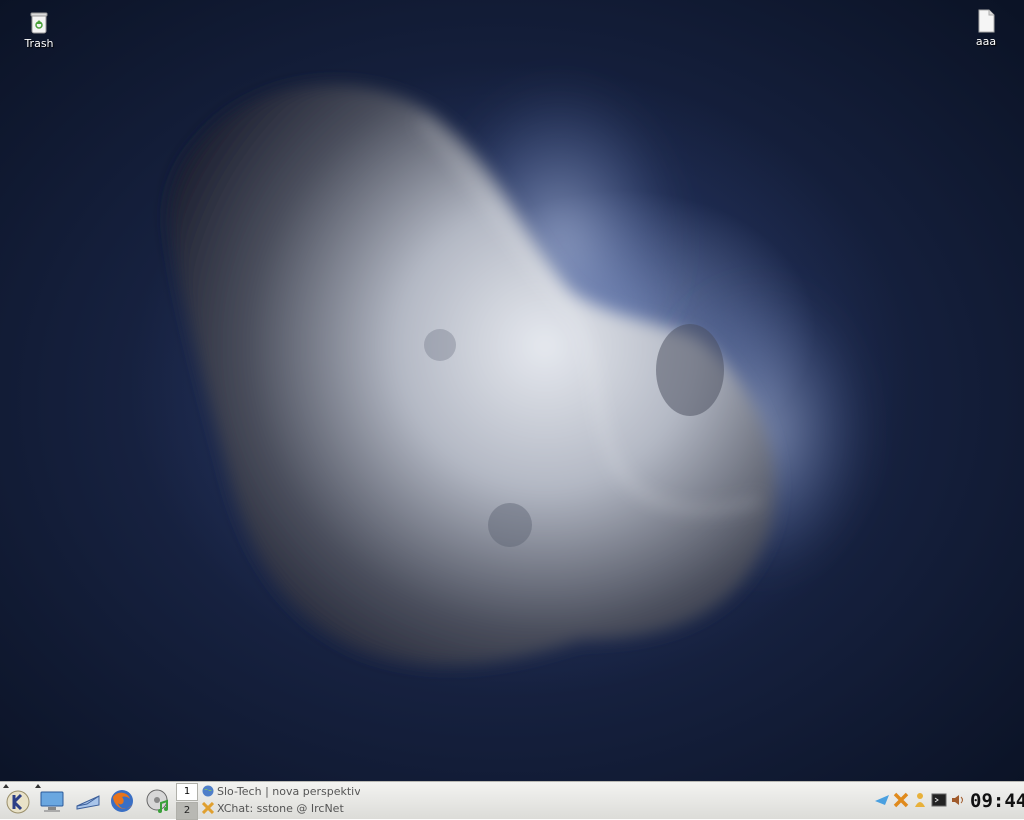  What do you see at coordinates (158, 801) in the screenshot?
I see `media-player-icon` at bounding box center [158, 801].